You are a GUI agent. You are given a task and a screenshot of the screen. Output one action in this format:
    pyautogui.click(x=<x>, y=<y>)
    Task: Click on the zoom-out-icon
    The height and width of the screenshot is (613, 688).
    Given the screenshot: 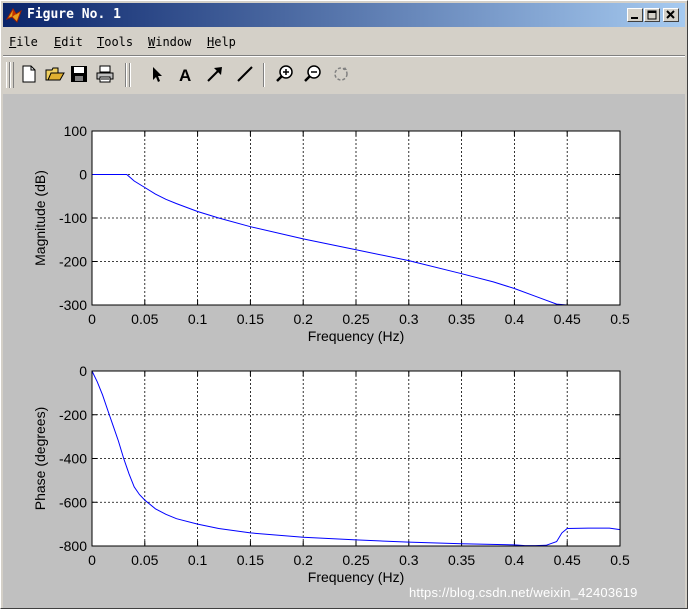 What is the action you would take?
    pyautogui.click(x=312, y=73)
    